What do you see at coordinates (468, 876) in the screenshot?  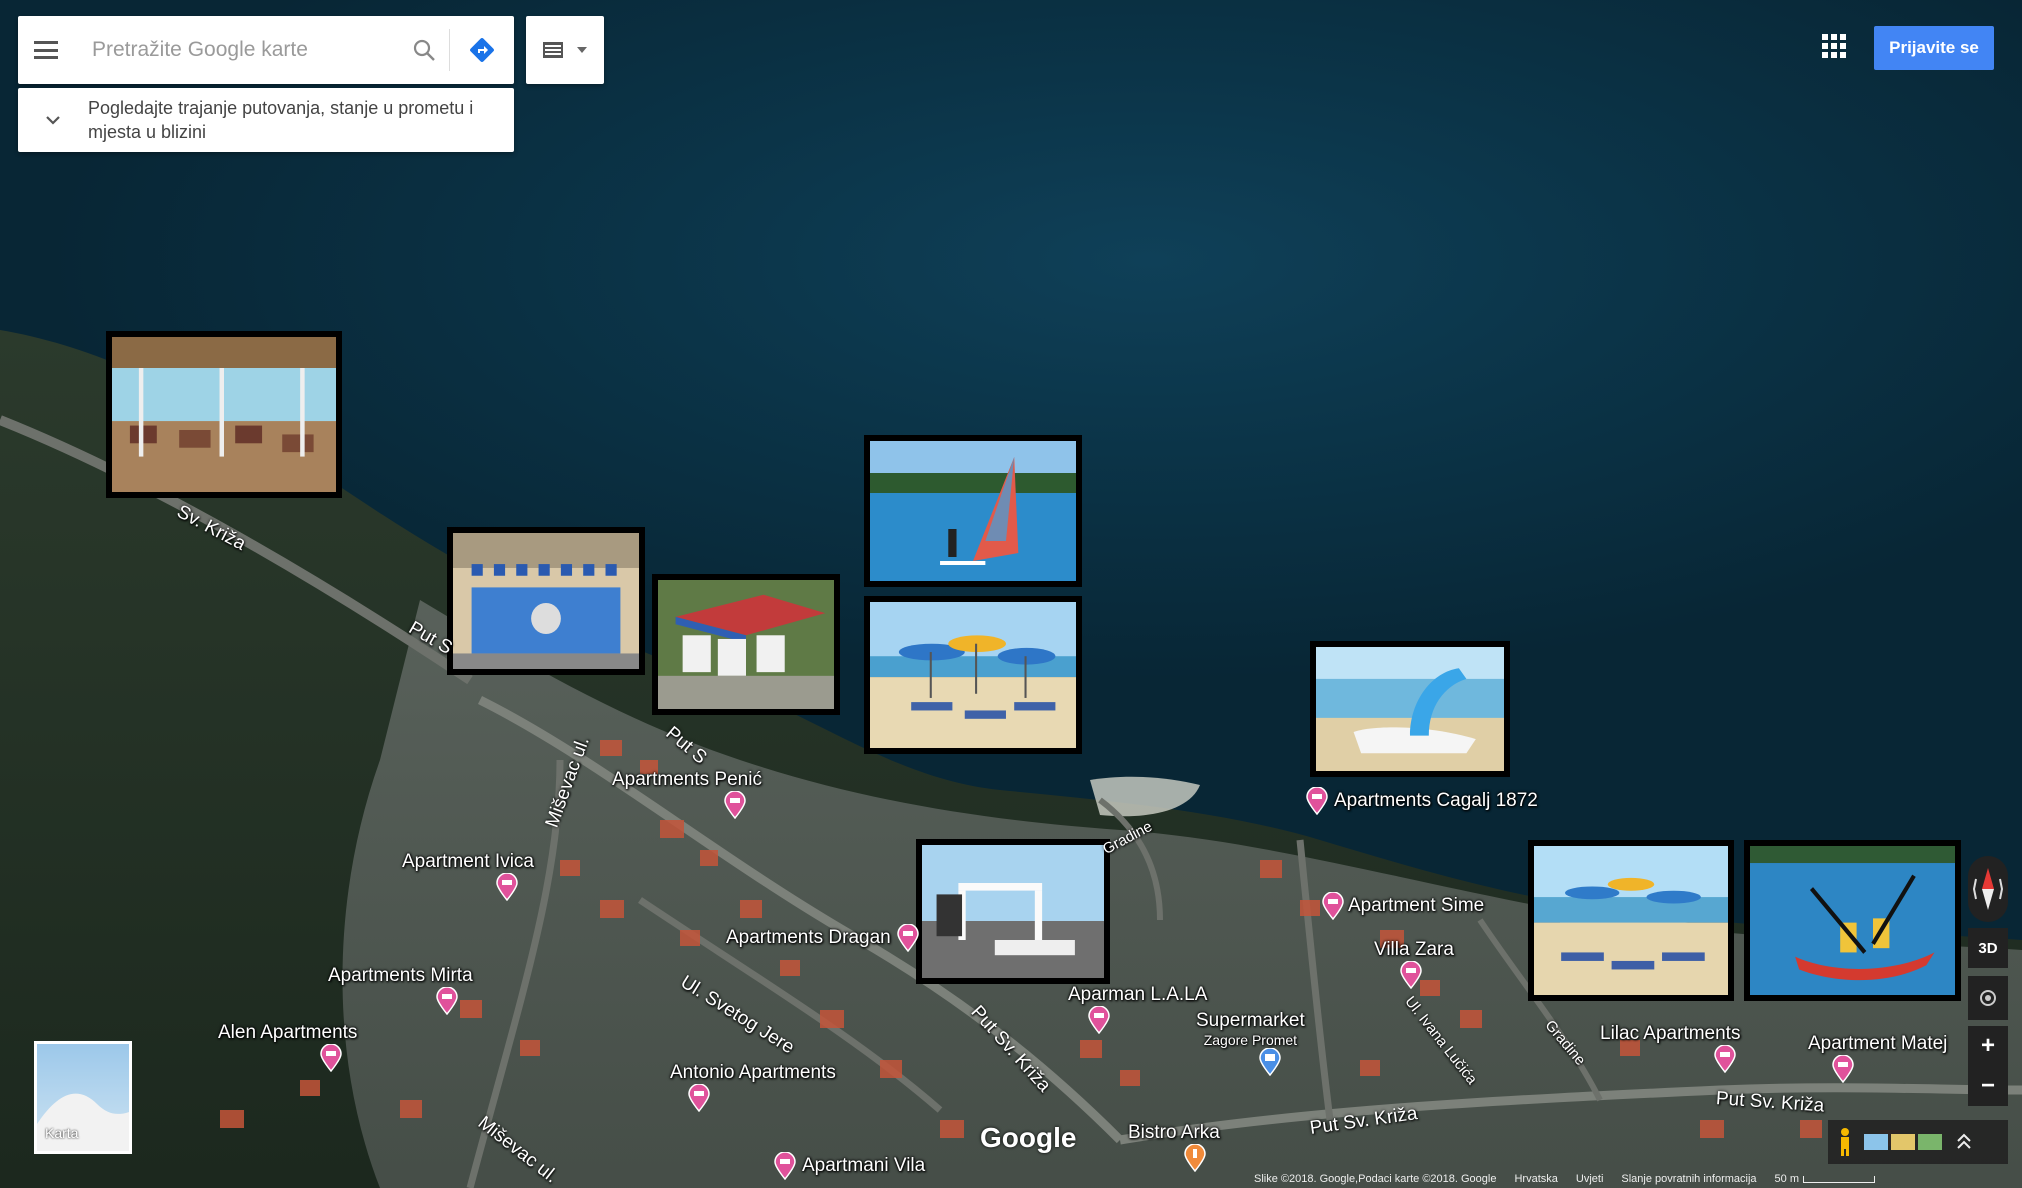 I see `poi-apartment-ivica: Apartment Ivica` at bounding box center [468, 876].